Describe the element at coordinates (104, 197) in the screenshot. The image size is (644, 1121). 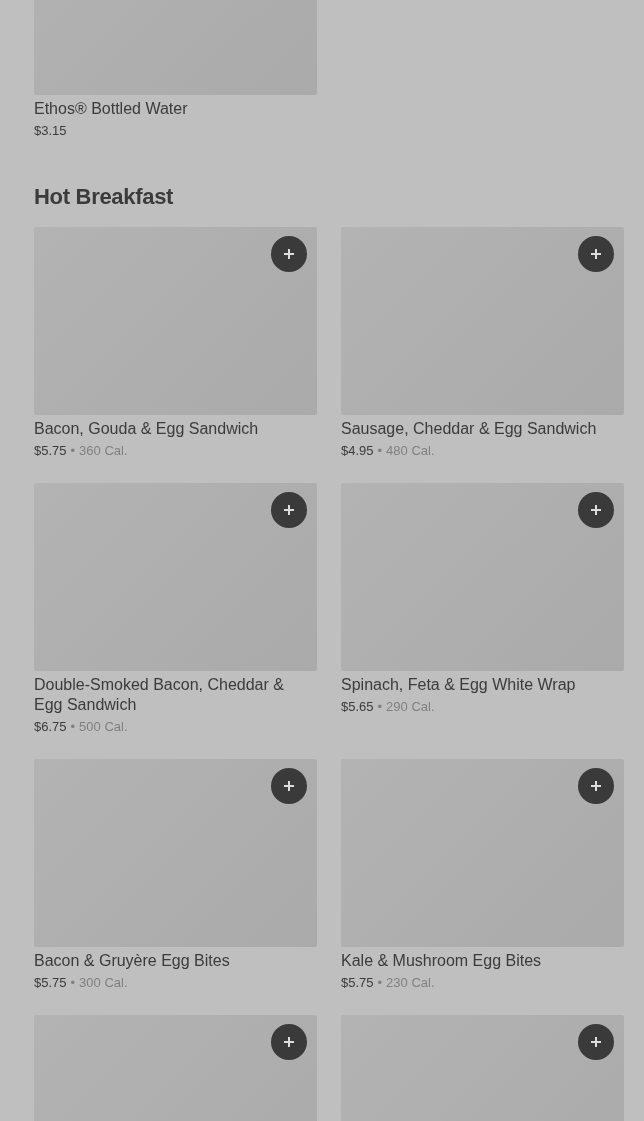
I see `section-title: Hot Breakfast` at that location.